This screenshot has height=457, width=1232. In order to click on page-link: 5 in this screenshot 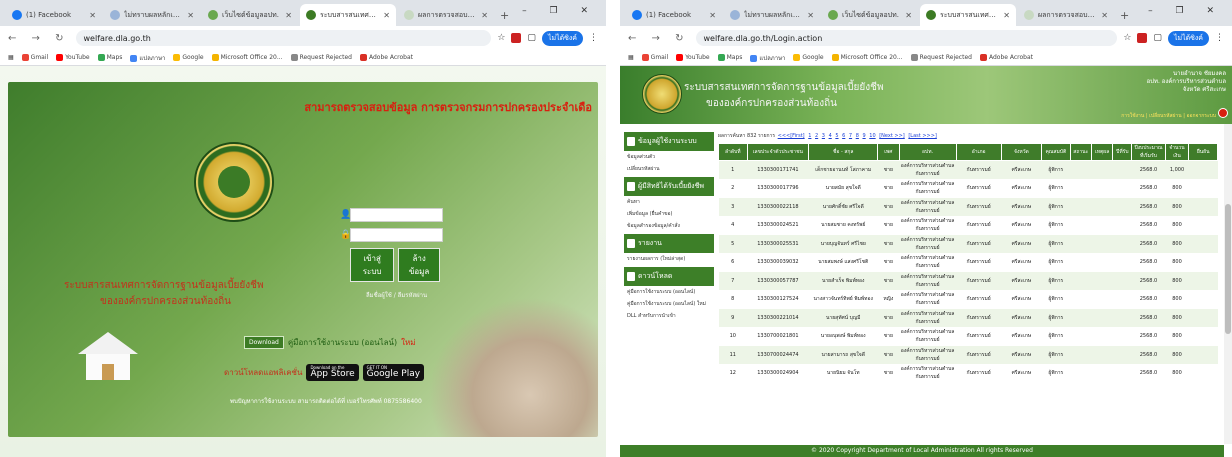, I will do `click(836, 136)`.